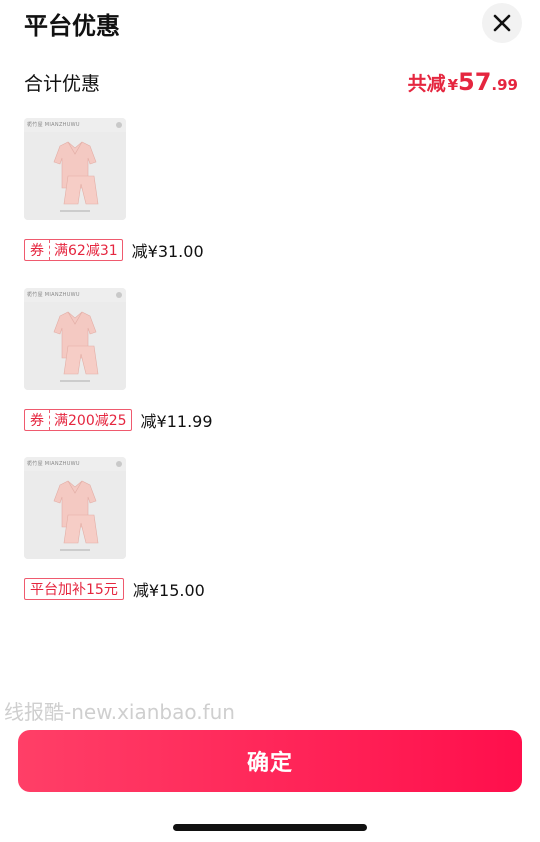 The image size is (540, 842). I want to click on summary-total-integer: 57, so click(475, 82).